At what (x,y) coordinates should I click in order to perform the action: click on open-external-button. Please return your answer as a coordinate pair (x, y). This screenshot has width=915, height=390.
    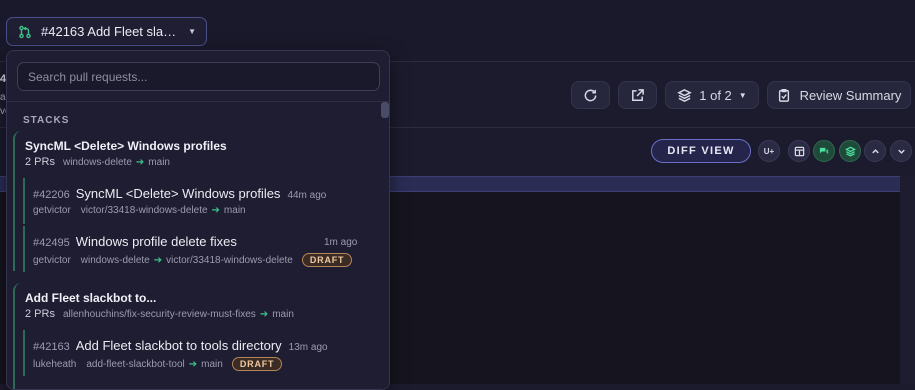
    Looking at the image, I should click on (637, 95).